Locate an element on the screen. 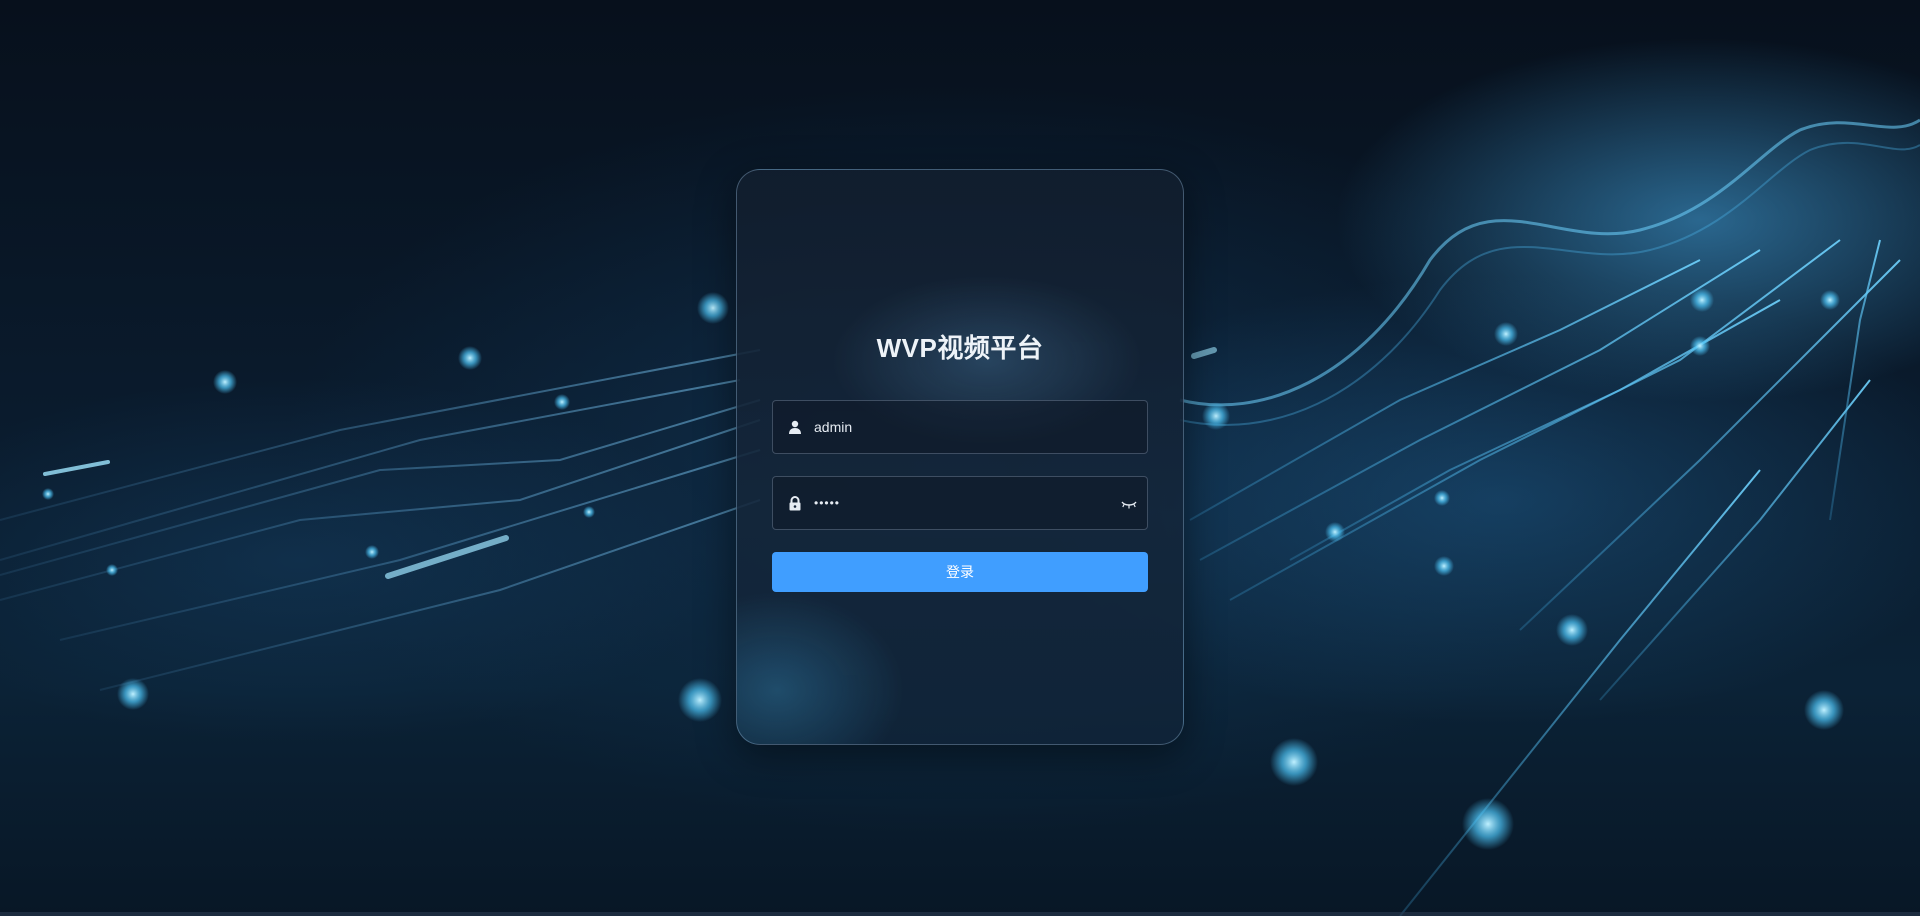  login-card: WVP视频平台 admin ••••• 登录 is located at coordinates (960, 457).